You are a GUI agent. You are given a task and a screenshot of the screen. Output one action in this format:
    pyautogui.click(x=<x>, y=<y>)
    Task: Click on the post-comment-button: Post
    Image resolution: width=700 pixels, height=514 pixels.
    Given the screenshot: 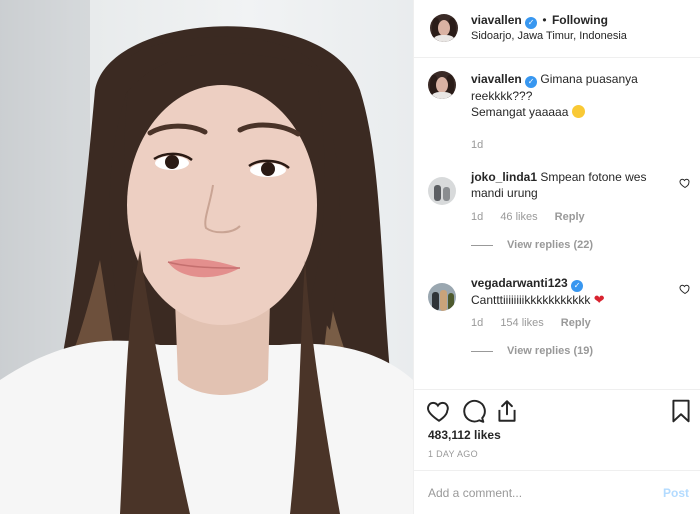 What is the action you would take?
    pyautogui.click(x=676, y=493)
    